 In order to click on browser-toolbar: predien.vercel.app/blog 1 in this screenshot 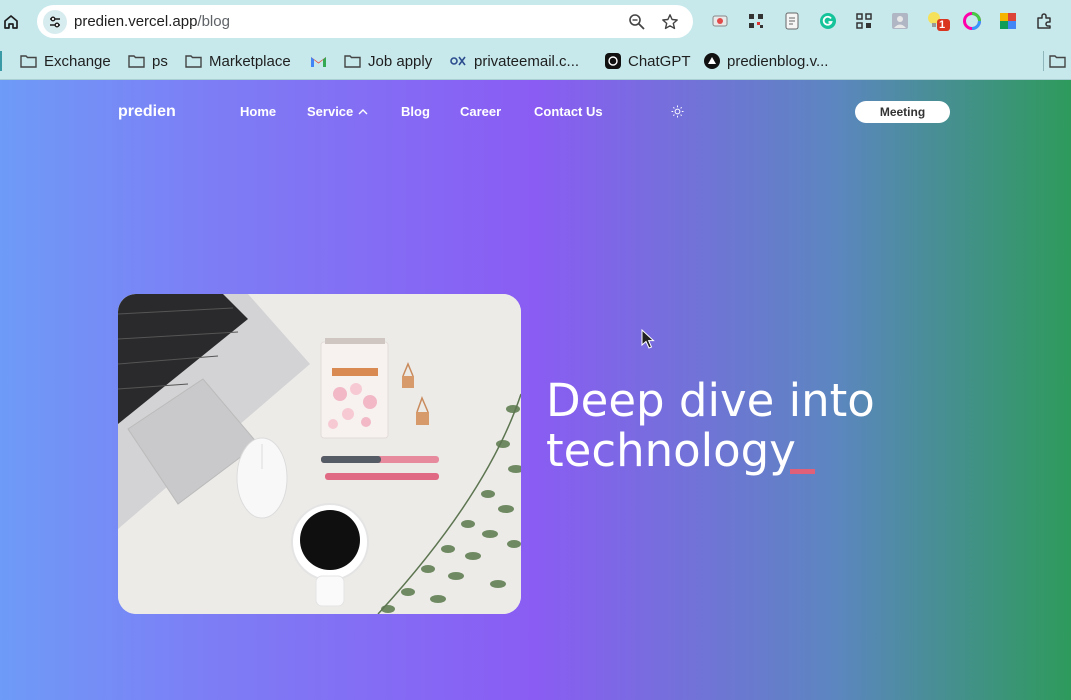, I will do `click(535, 21)`.